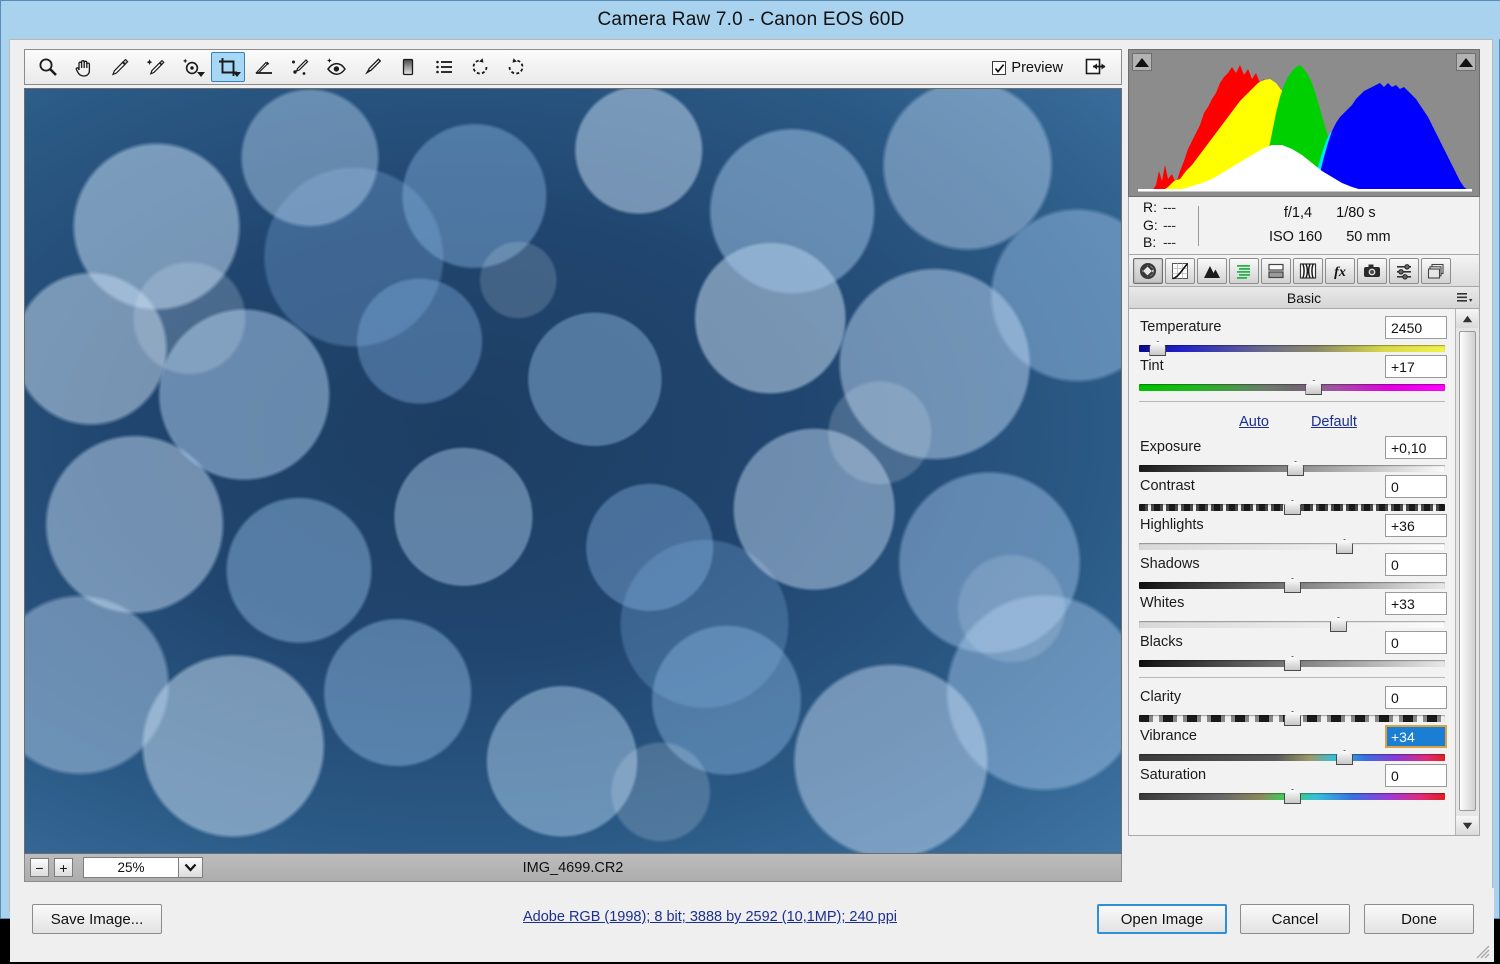 The image size is (1500, 964). I want to click on title-bar: Camera Raw 7.0 - Canon EOS 60D, so click(750, 20).